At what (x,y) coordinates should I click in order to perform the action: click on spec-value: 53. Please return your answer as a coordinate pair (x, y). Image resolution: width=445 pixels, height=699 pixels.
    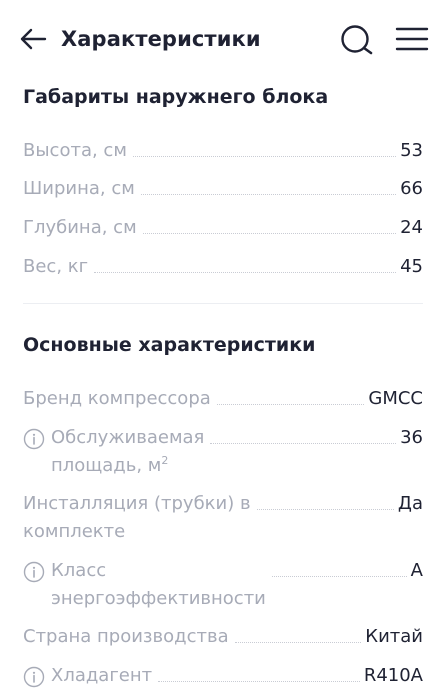
    Looking at the image, I should click on (411, 150).